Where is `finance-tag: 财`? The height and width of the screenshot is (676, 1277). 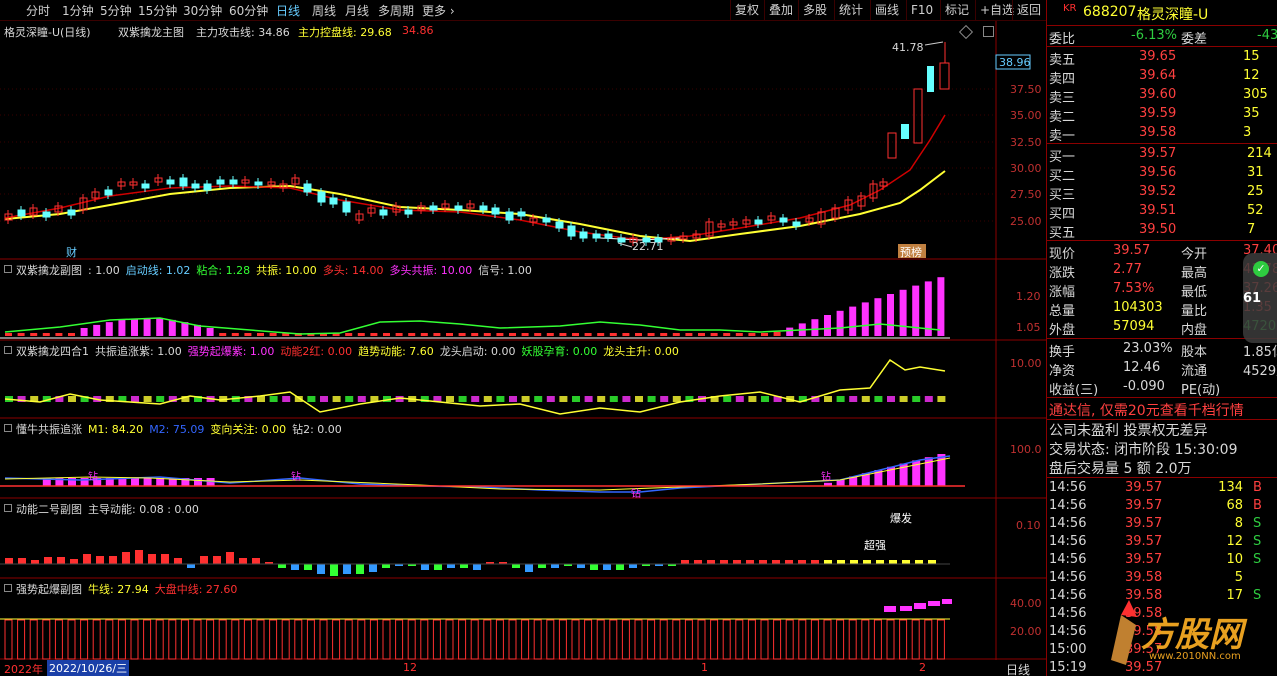
finance-tag: 财 is located at coordinates (71, 252).